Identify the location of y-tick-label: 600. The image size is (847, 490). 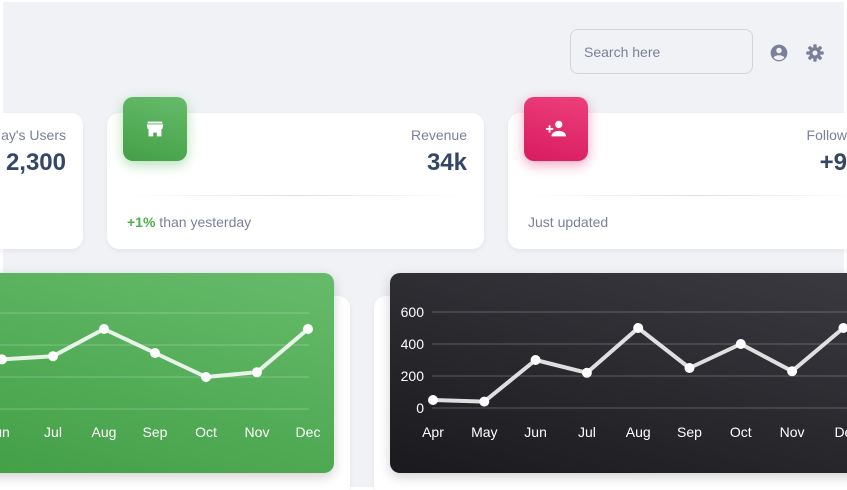
(413, 312).